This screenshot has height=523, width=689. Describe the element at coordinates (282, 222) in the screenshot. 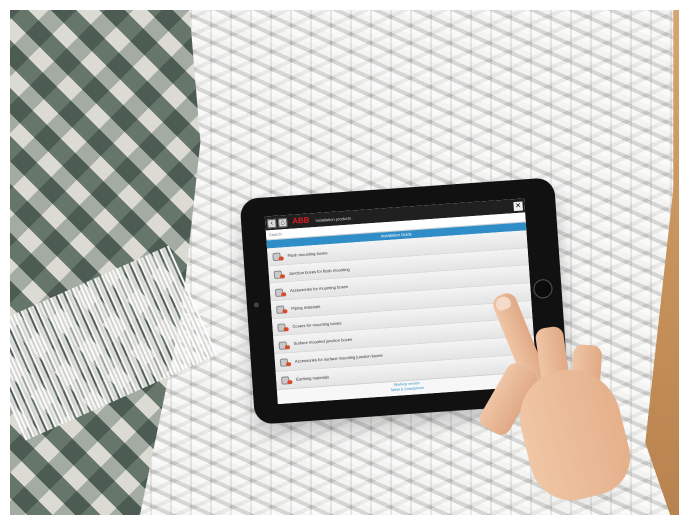

I see `home-icon: ⌂` at that location.